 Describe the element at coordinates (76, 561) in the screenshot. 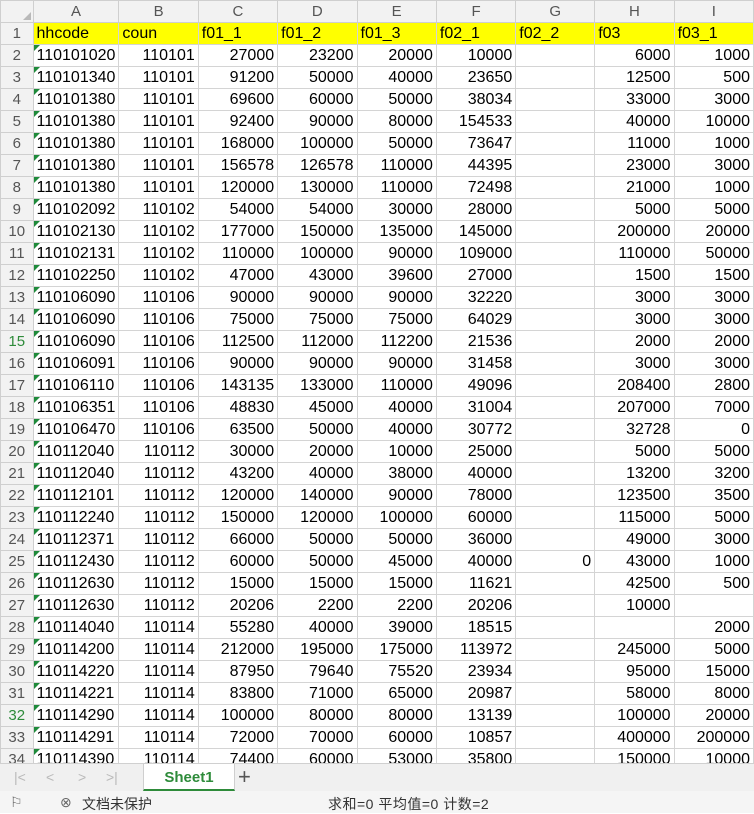

I see `grid-cell: 110112430` at that location.